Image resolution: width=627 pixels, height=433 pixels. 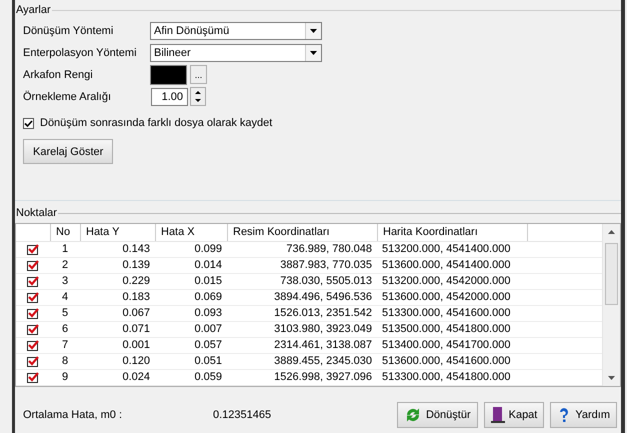 What do you see at coordinates (136, 265) in the screenshot?
I see `table-cell-text: 0.139` at bounding box center [136, 265].